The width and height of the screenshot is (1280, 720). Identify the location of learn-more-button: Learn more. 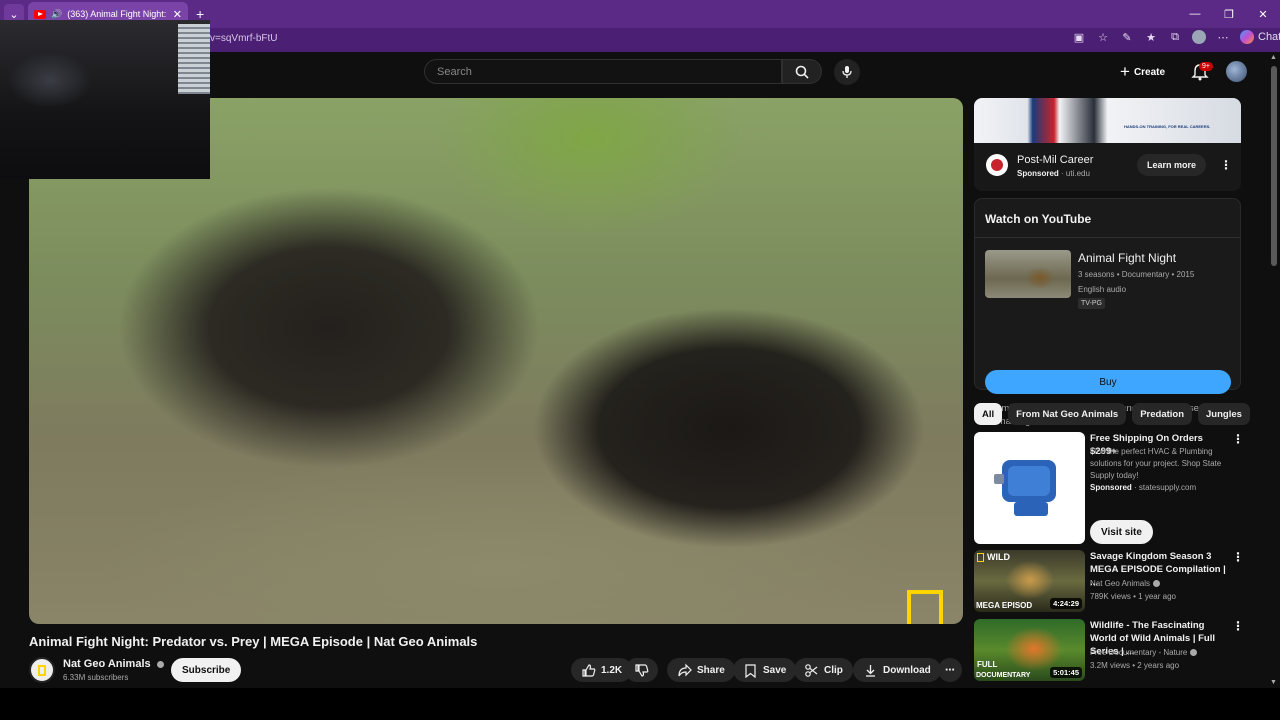
(1172, 165).